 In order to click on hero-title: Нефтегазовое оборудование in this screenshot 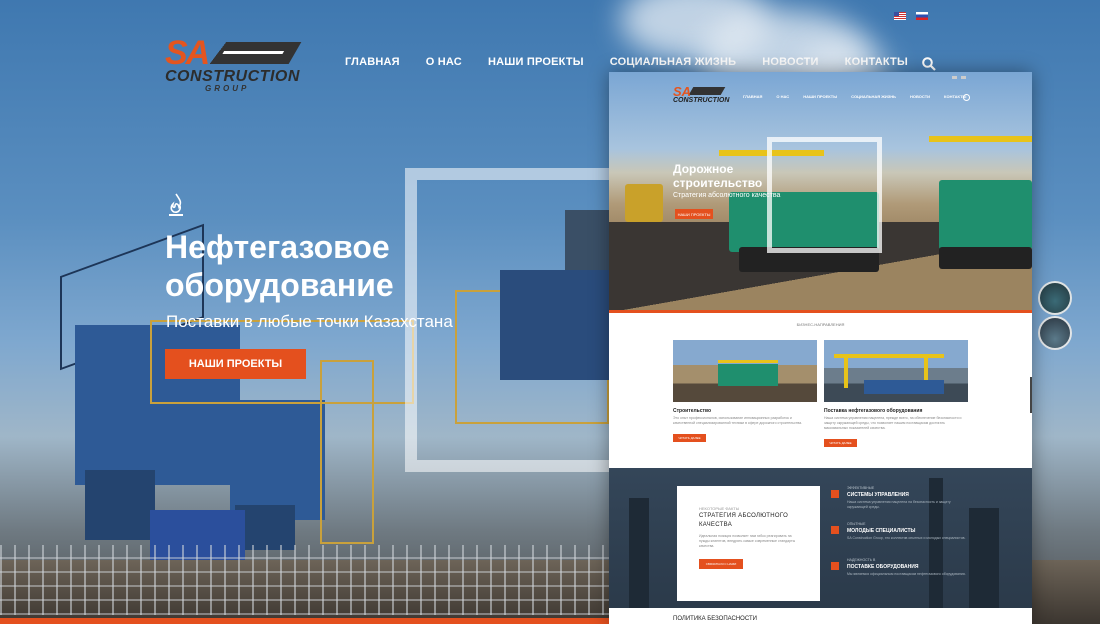, I will do `click(279, 266)`.